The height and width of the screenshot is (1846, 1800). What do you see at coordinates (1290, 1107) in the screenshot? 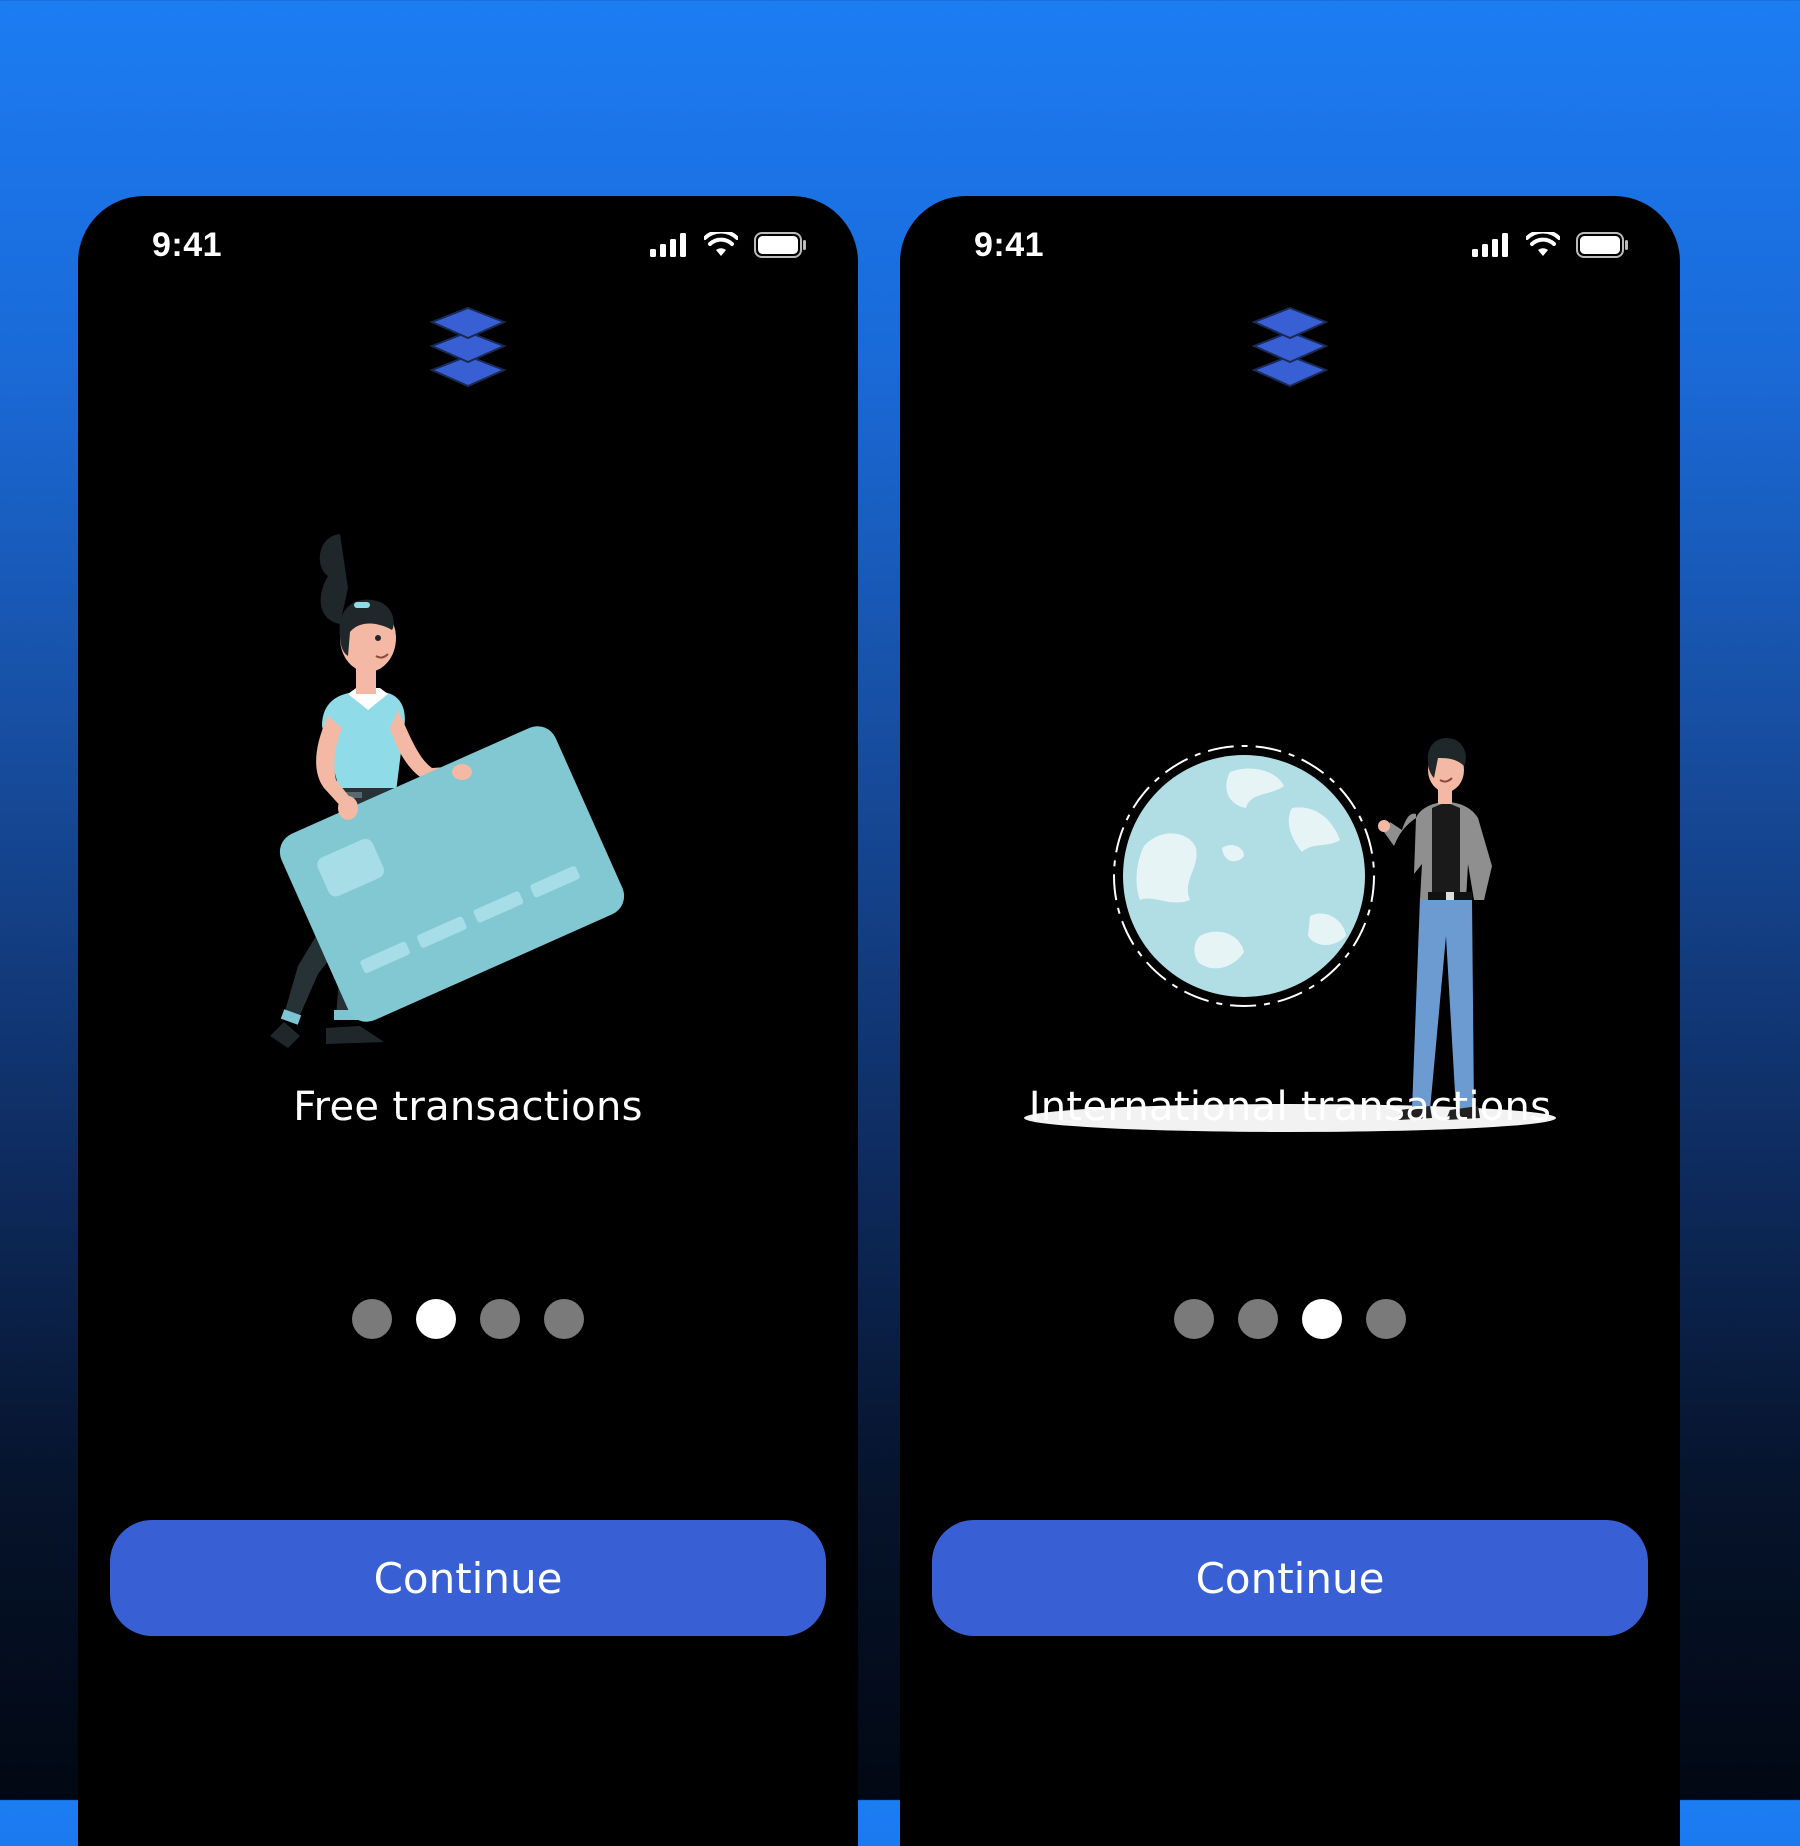
I see `screen-title: International transactions` at bounding box center [1290, 1107].